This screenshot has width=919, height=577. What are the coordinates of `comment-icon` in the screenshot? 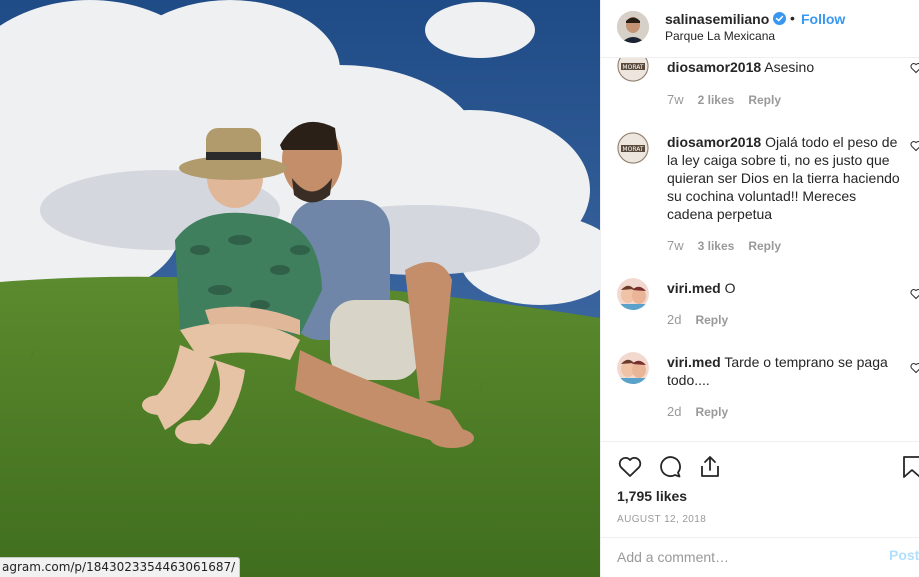 It's located at (670, 467).